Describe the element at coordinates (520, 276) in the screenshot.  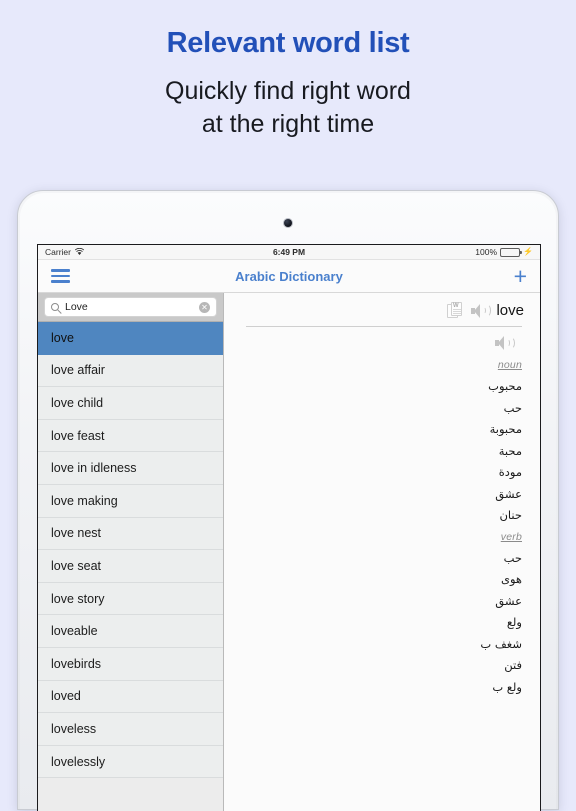
I see `plus-icon: +` at that location.